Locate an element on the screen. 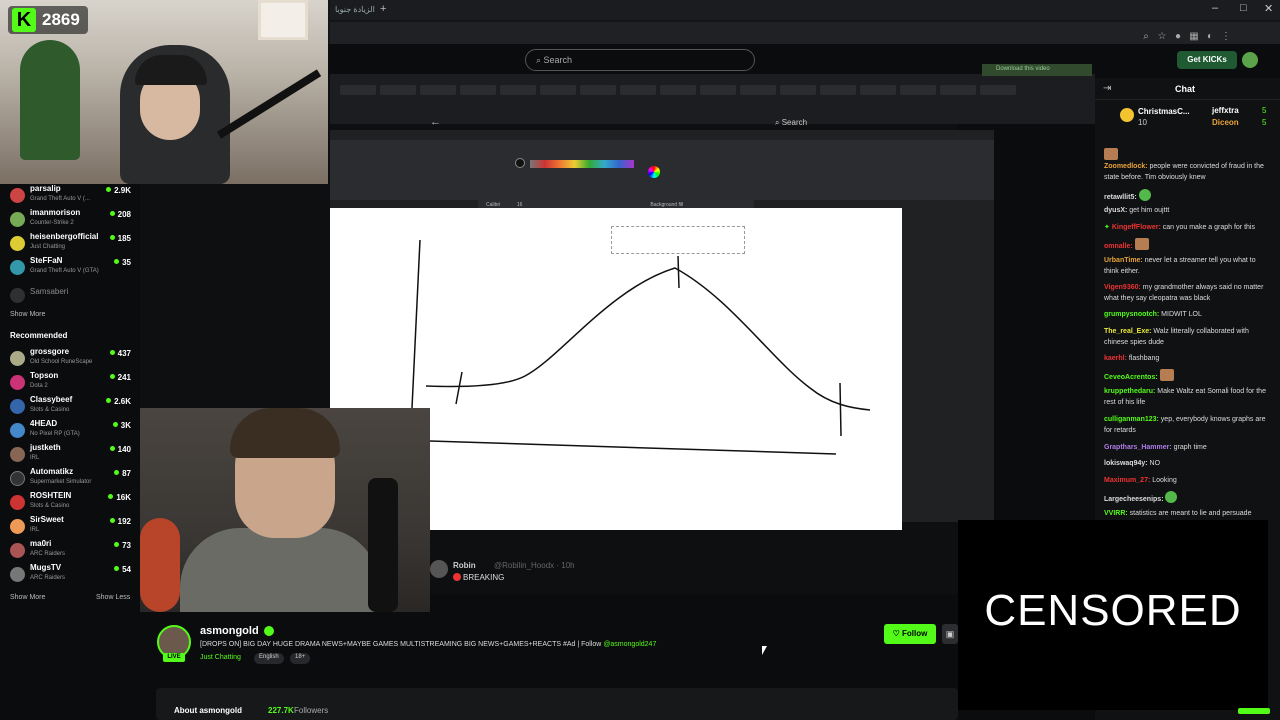 The image size is (1280, 720). leaderboard-name: jeffxtra is located at coordinates (1225, 110).